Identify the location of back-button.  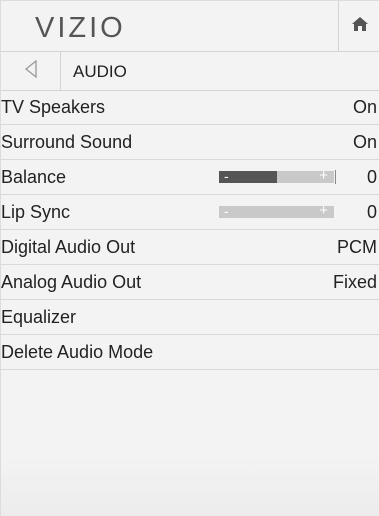
(31, 71).